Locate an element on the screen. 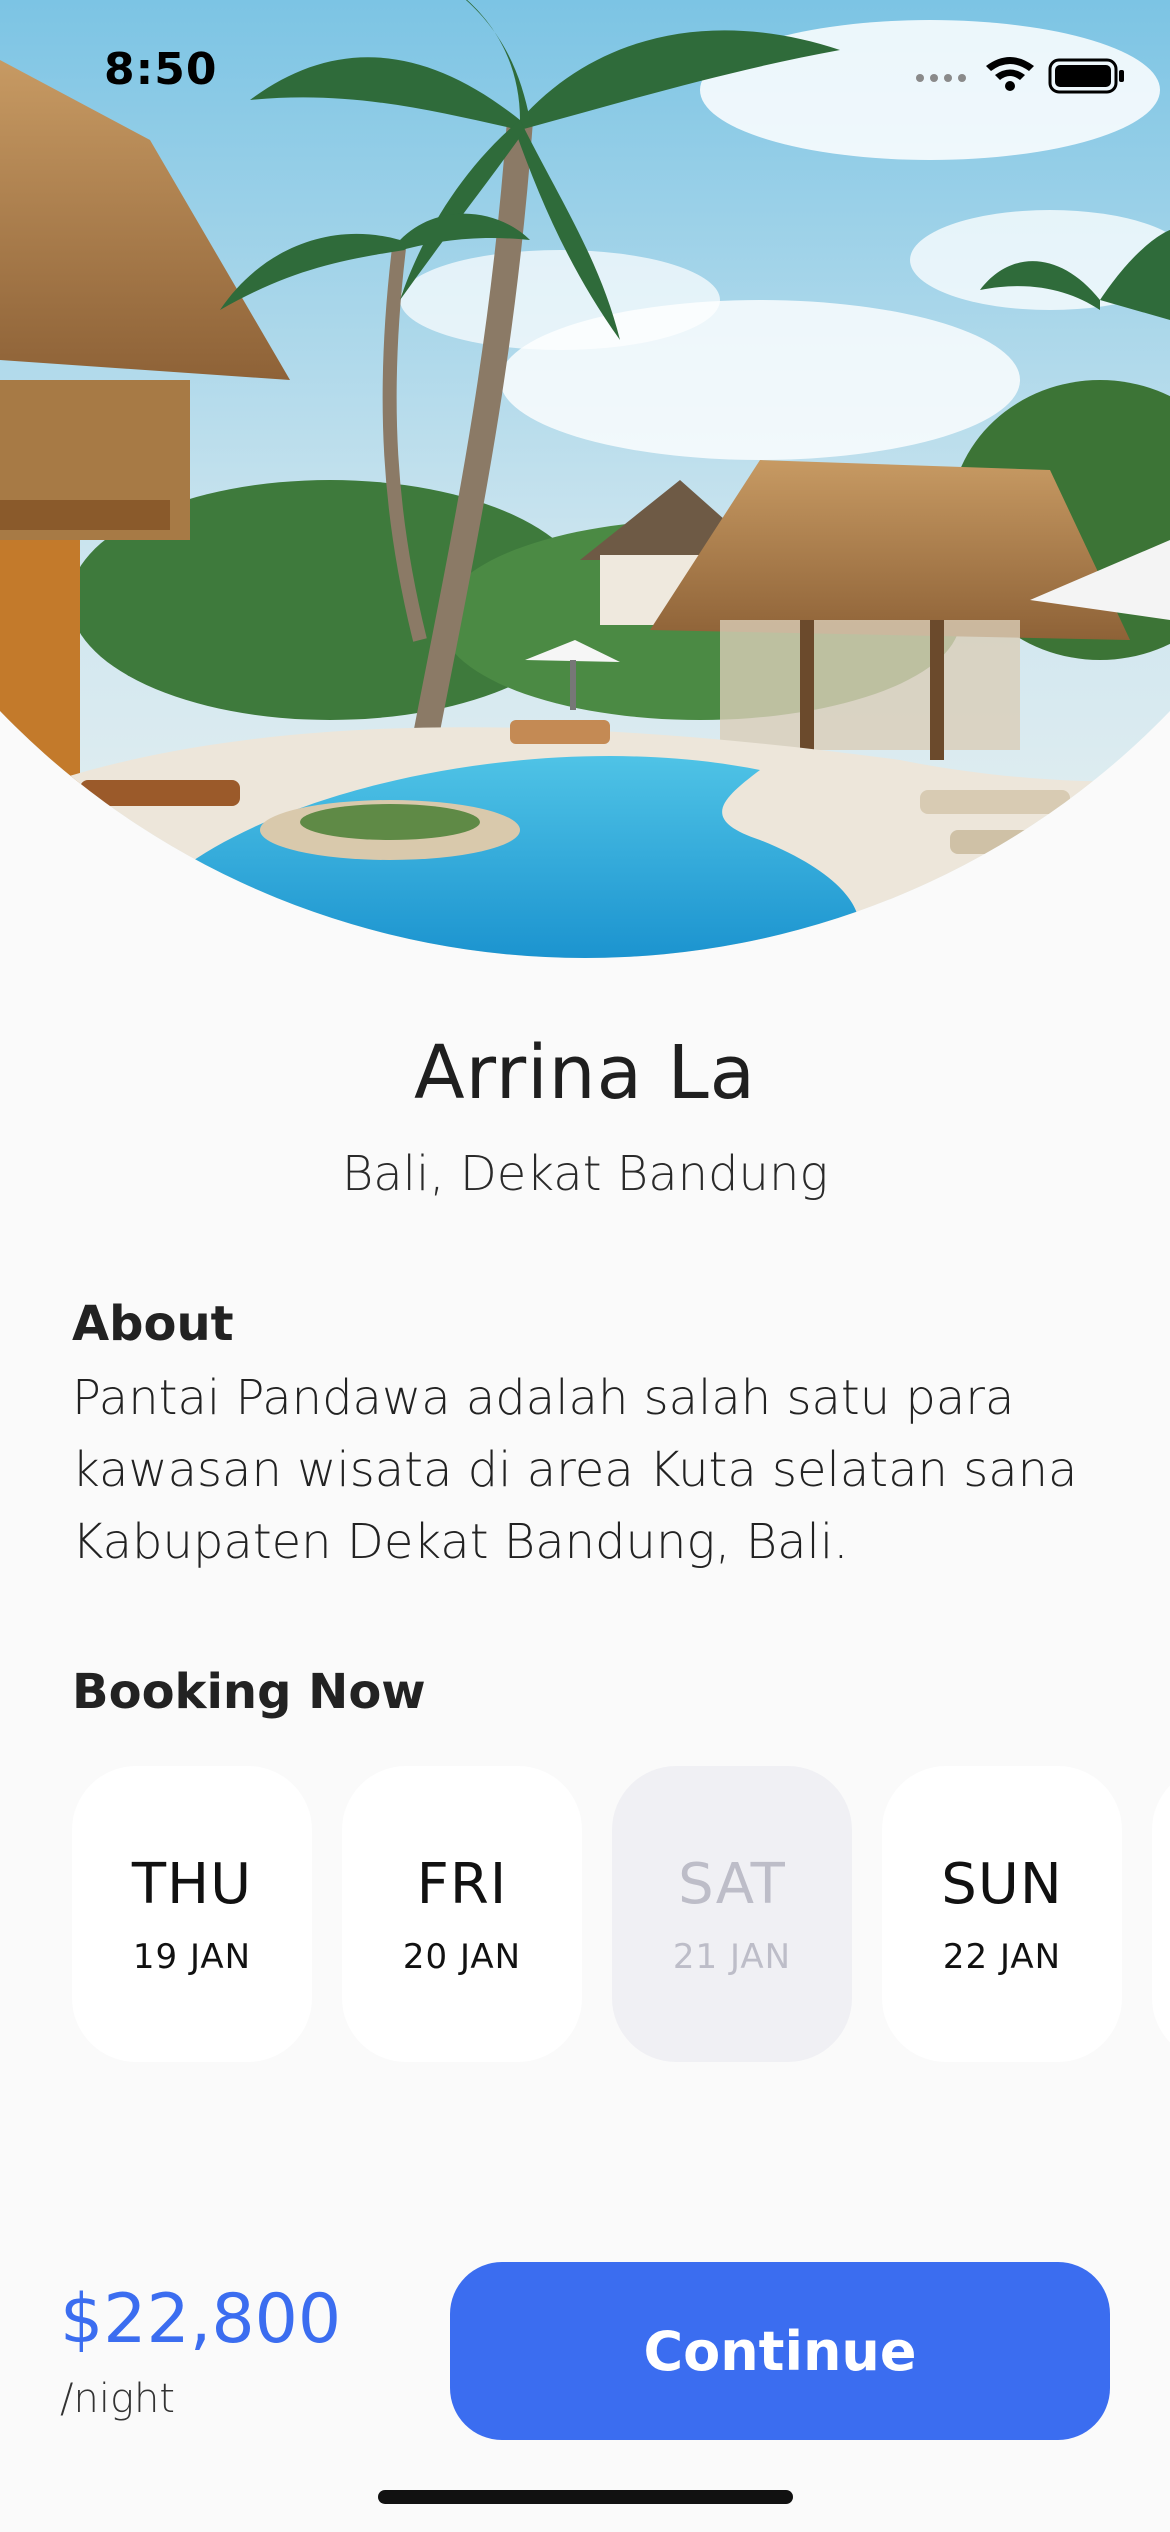  date-date: 20 JAN is located at coordinates (462, 1956).